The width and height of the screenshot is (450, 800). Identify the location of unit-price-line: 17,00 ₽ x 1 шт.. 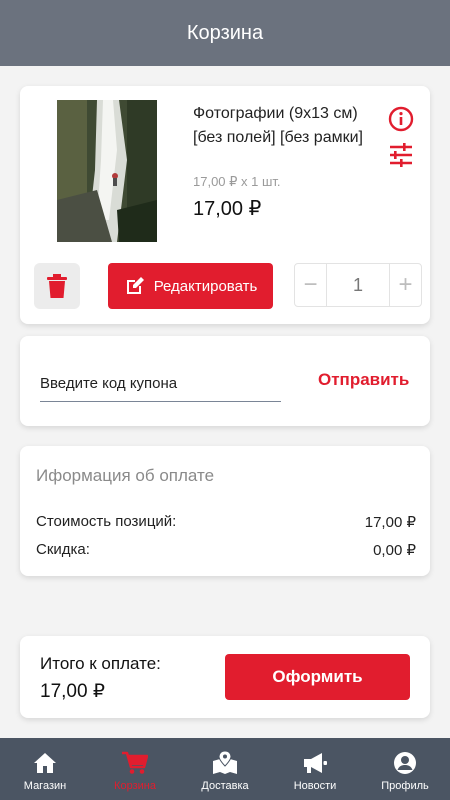
(237, 181).